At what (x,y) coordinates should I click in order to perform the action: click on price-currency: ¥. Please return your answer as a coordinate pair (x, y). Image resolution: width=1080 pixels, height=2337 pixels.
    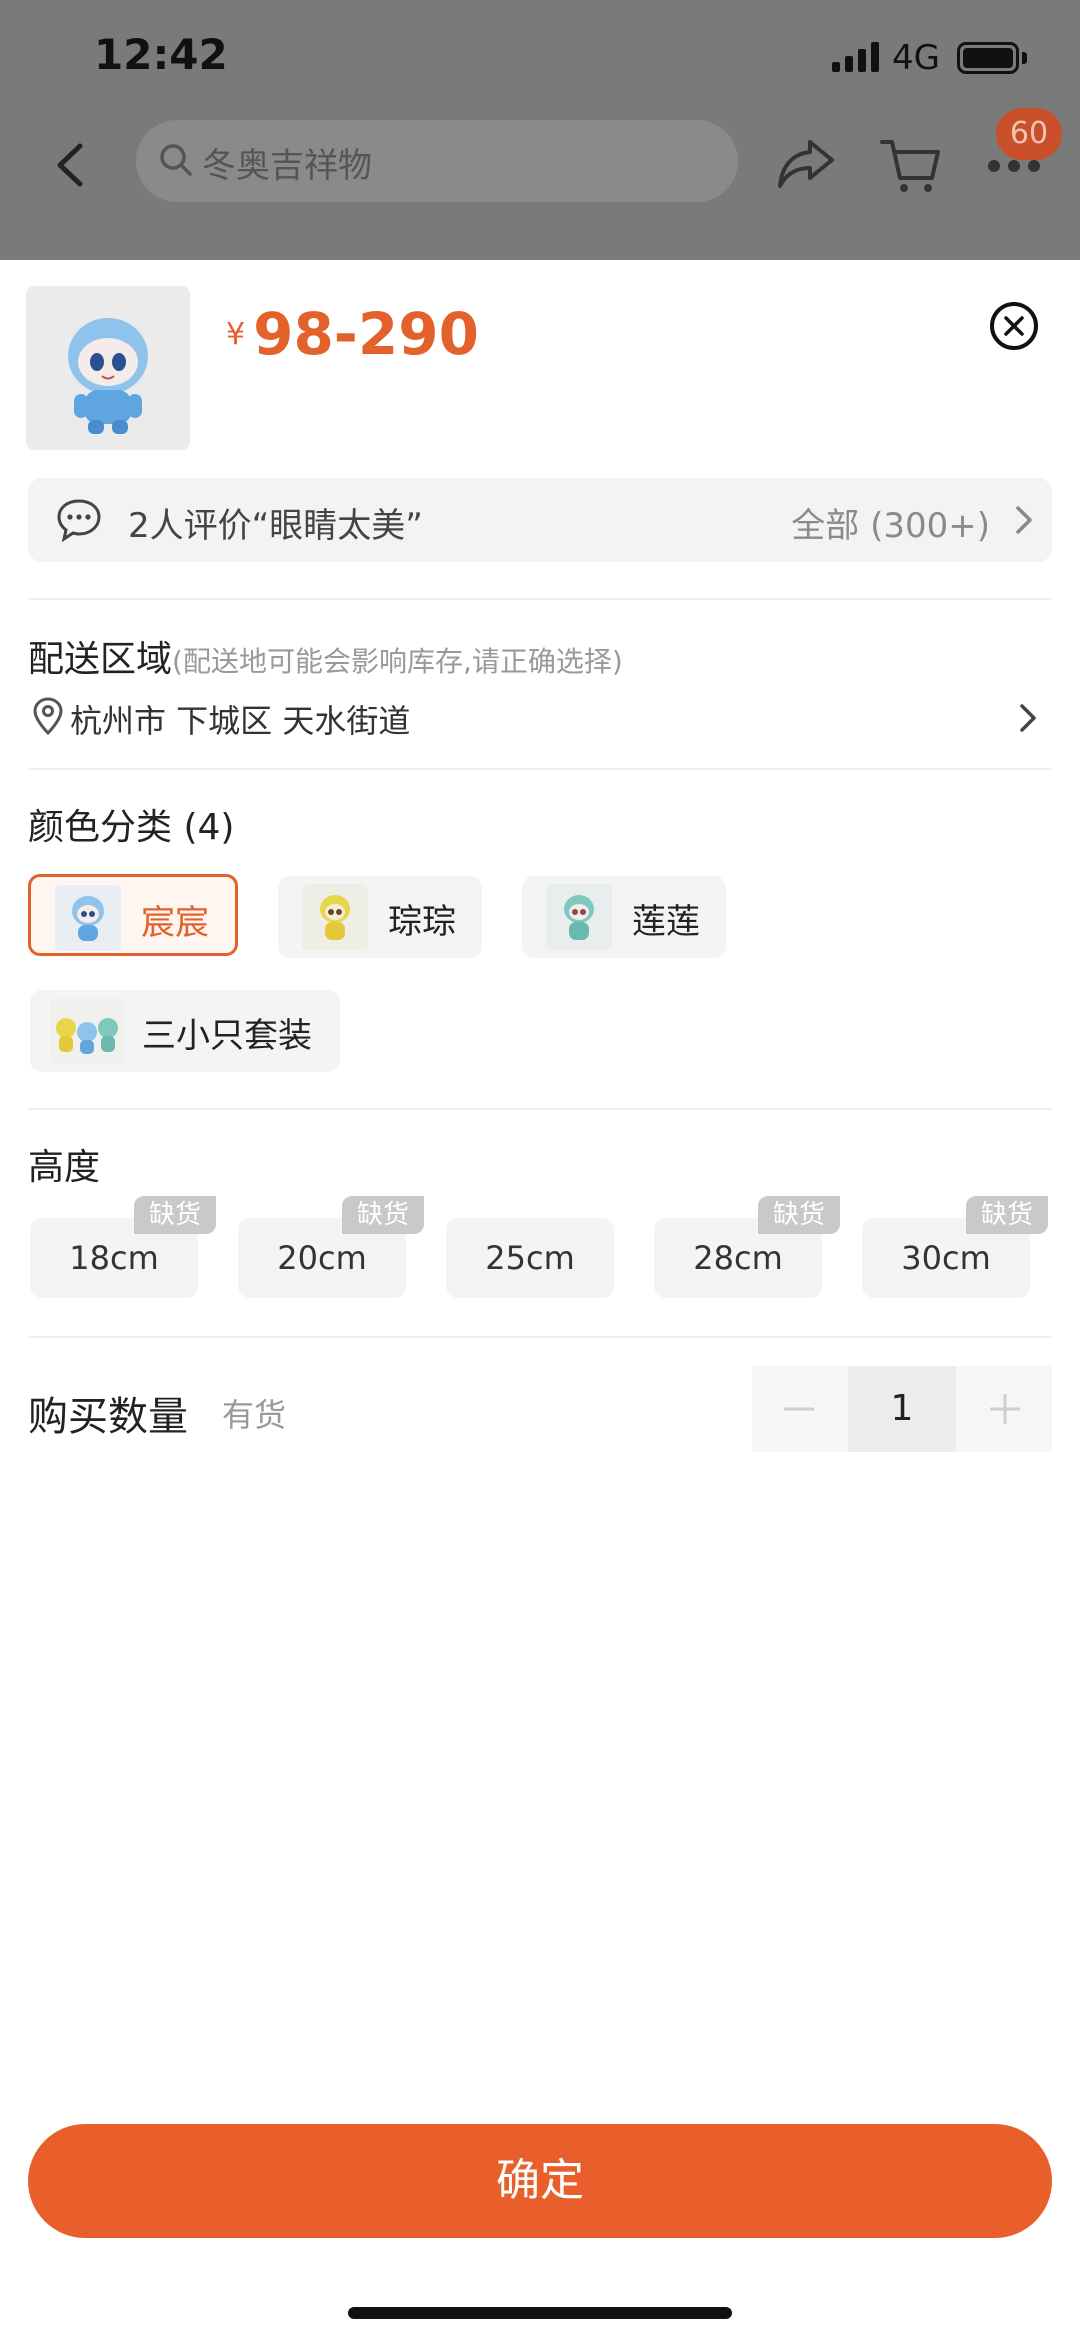
    Looking at the image, I should click on (236, 334).